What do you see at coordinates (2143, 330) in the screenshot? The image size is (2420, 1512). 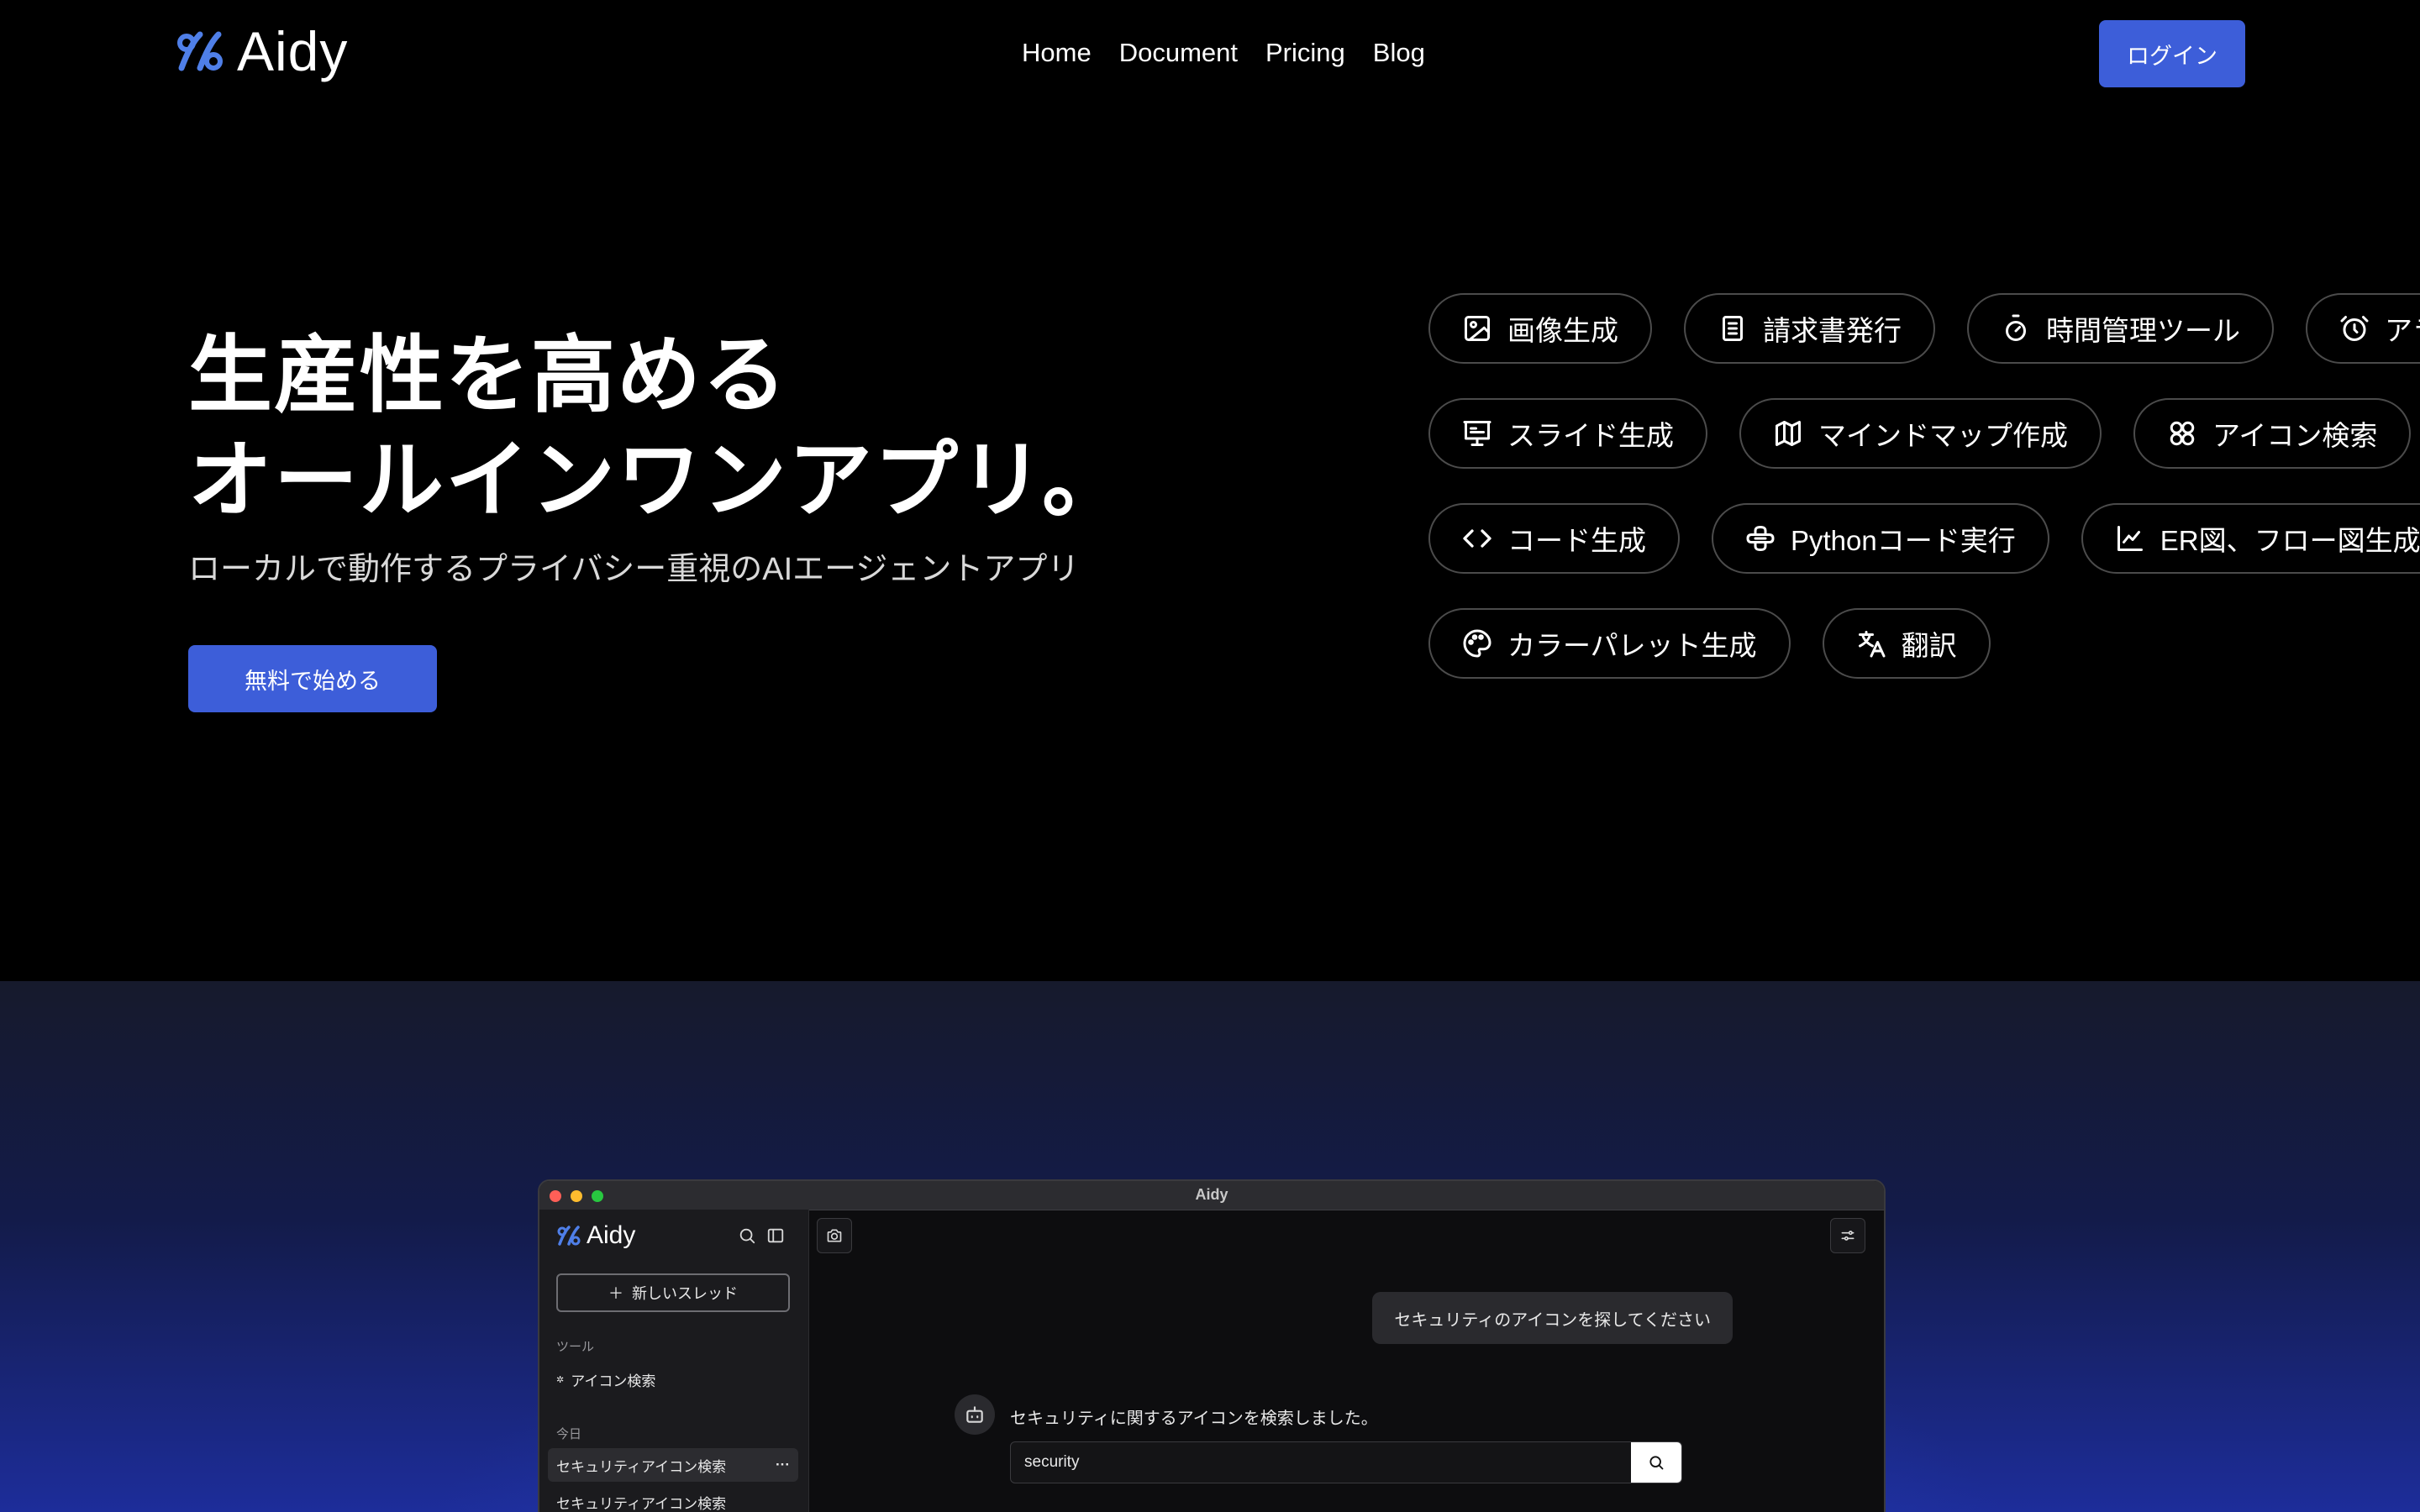 I see `chip-label: 時間管理ツール` at bounding box center [2143, 330].